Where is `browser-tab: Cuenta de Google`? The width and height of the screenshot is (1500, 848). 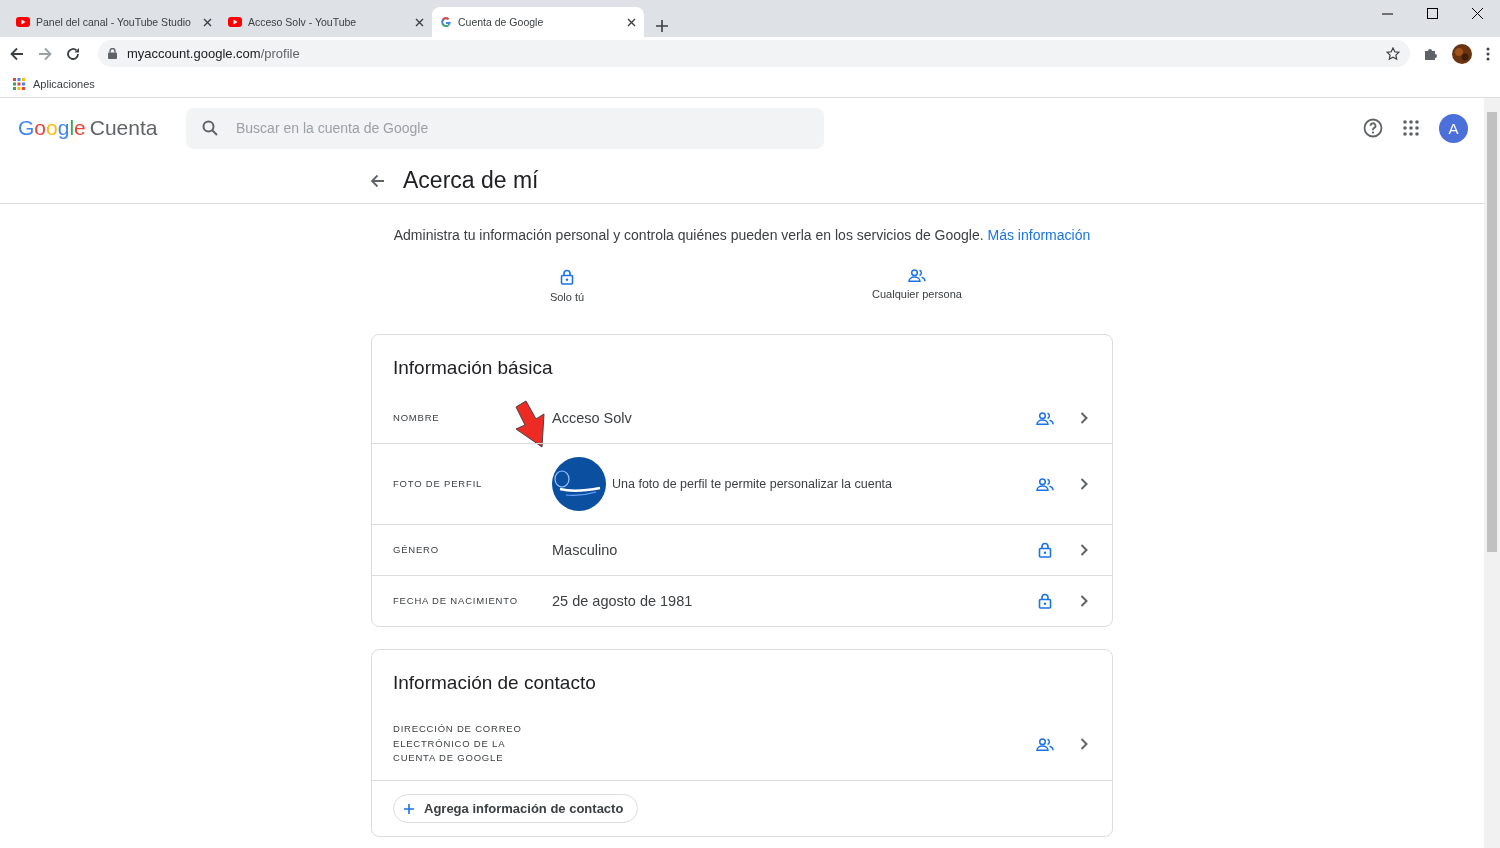 browser-tab: Cuenta de Google is located at coordinates (538, 22).